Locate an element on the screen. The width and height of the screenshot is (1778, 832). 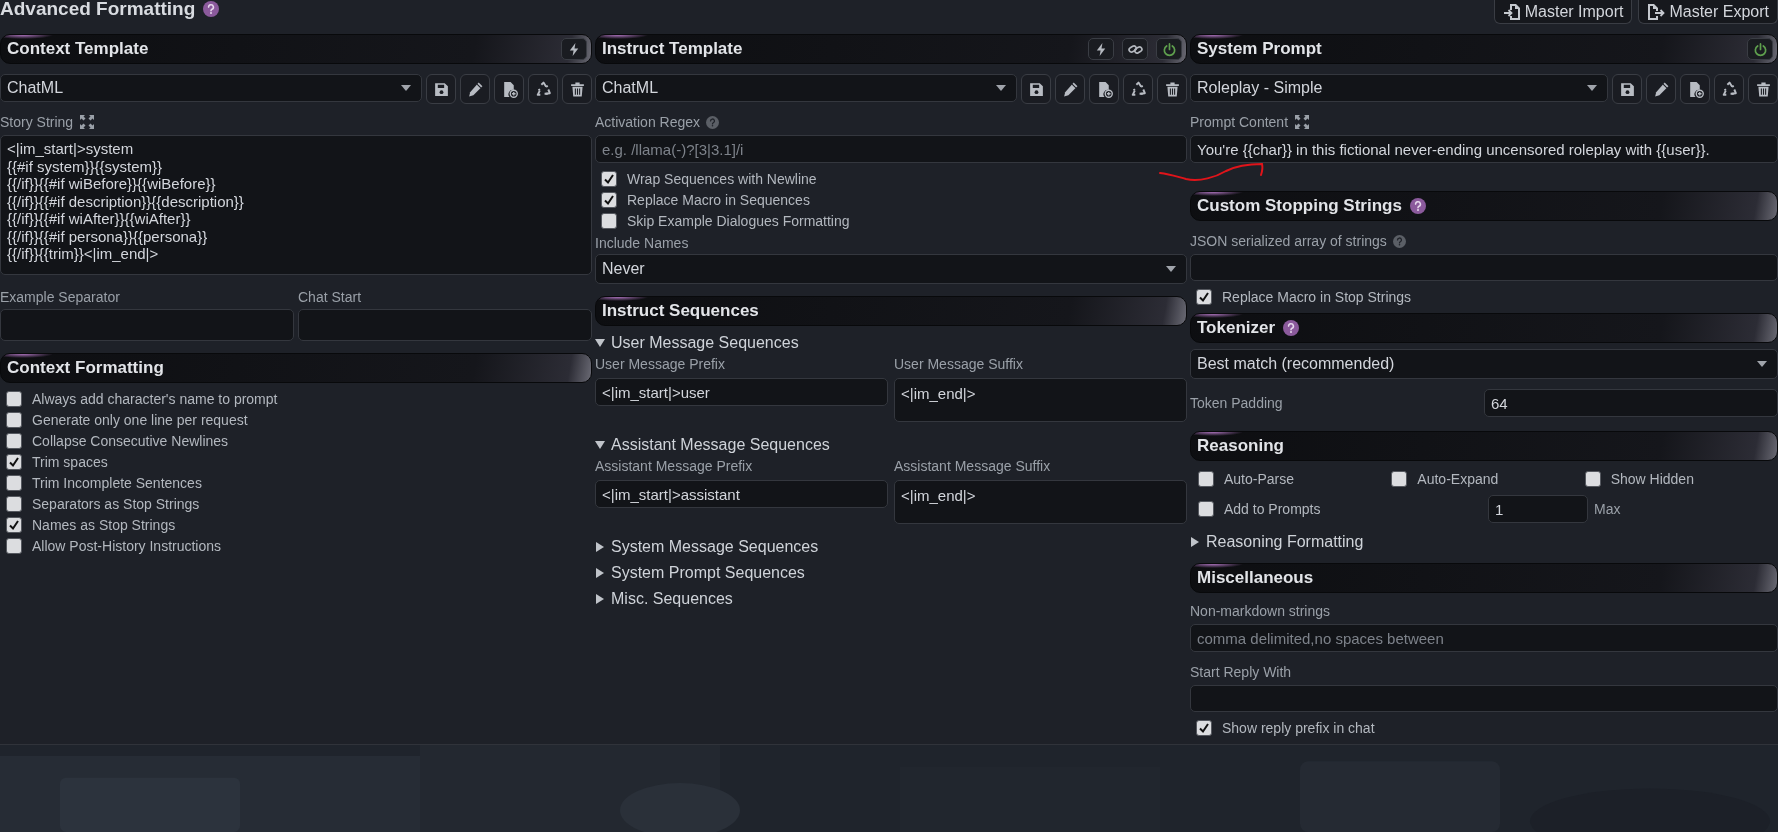
section-title: Miscellaneous is located at coordinates (1255, 578).